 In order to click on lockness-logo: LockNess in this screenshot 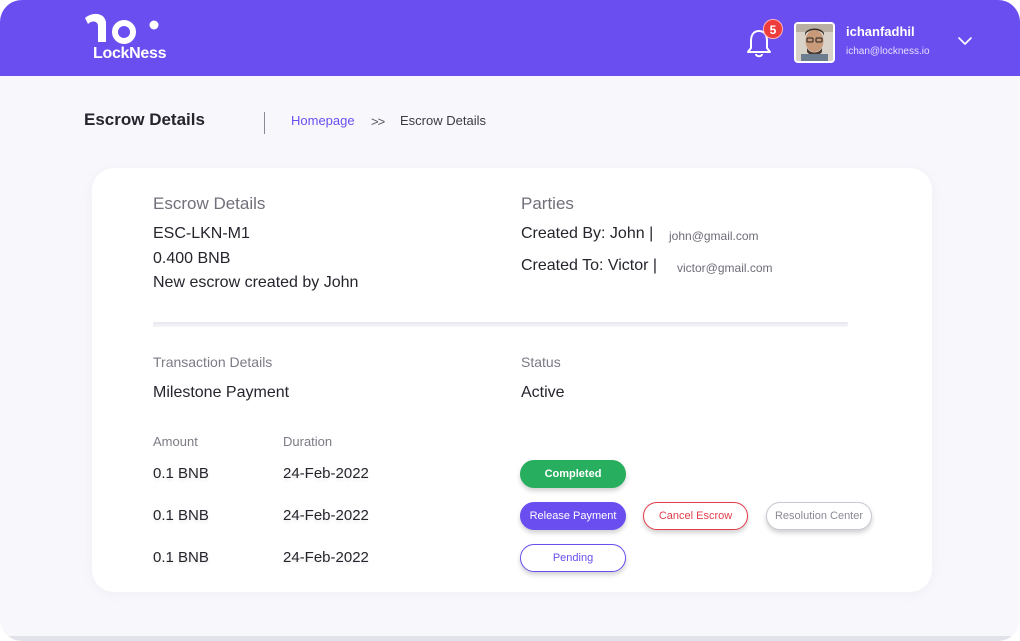, I will do `click(128, 39)`.